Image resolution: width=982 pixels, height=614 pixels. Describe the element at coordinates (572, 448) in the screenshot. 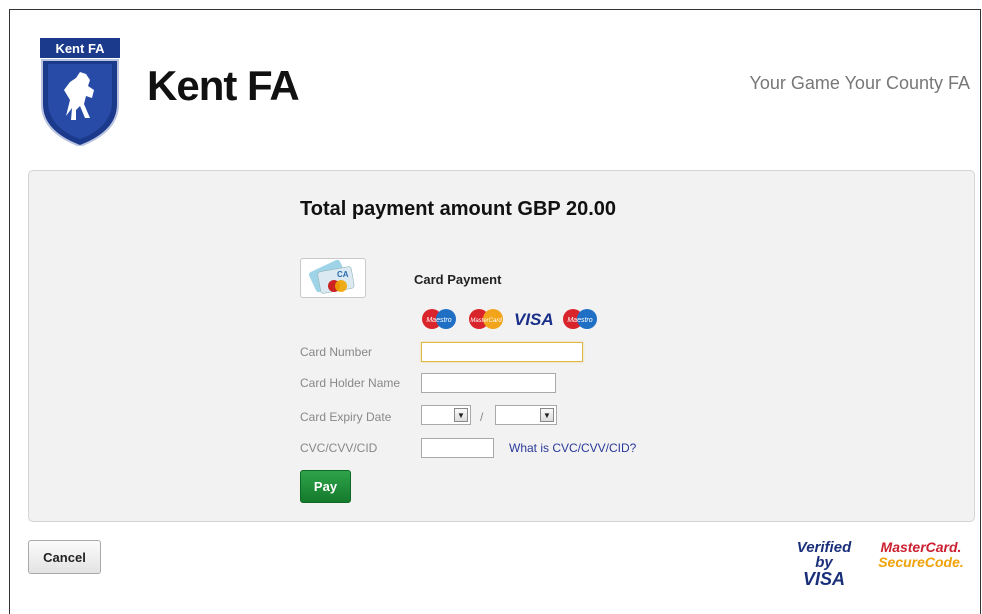

I see `cvc-help-link: What is CVC/CVV/CID?` at that location.